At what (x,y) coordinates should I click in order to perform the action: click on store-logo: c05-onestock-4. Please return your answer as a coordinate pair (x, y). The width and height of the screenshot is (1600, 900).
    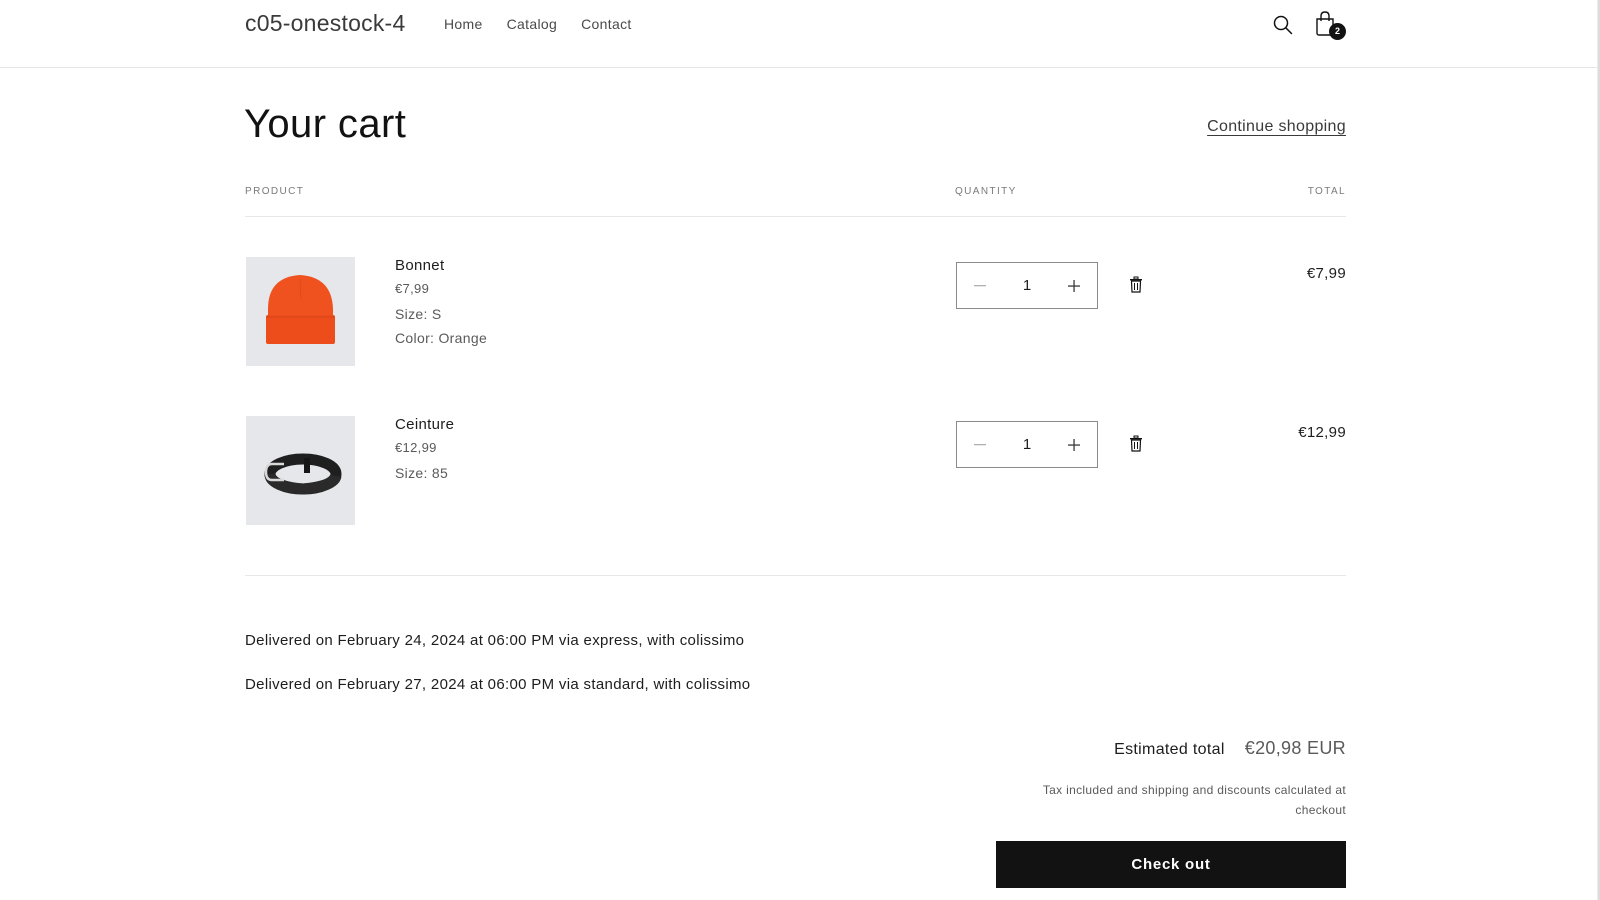
    Looking at the image, I should click on (325, 23).